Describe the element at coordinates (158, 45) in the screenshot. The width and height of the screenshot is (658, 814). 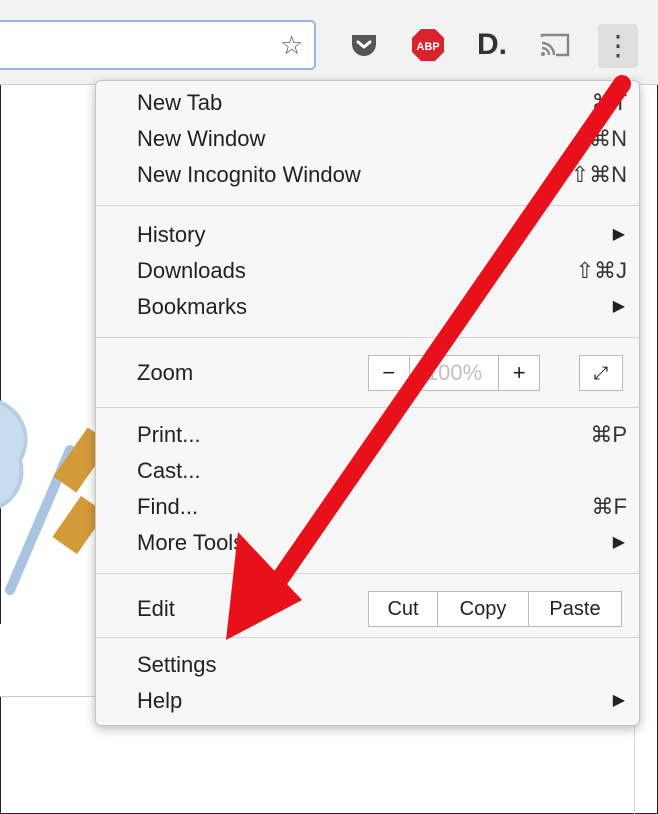
I see `address-bar` at that location.